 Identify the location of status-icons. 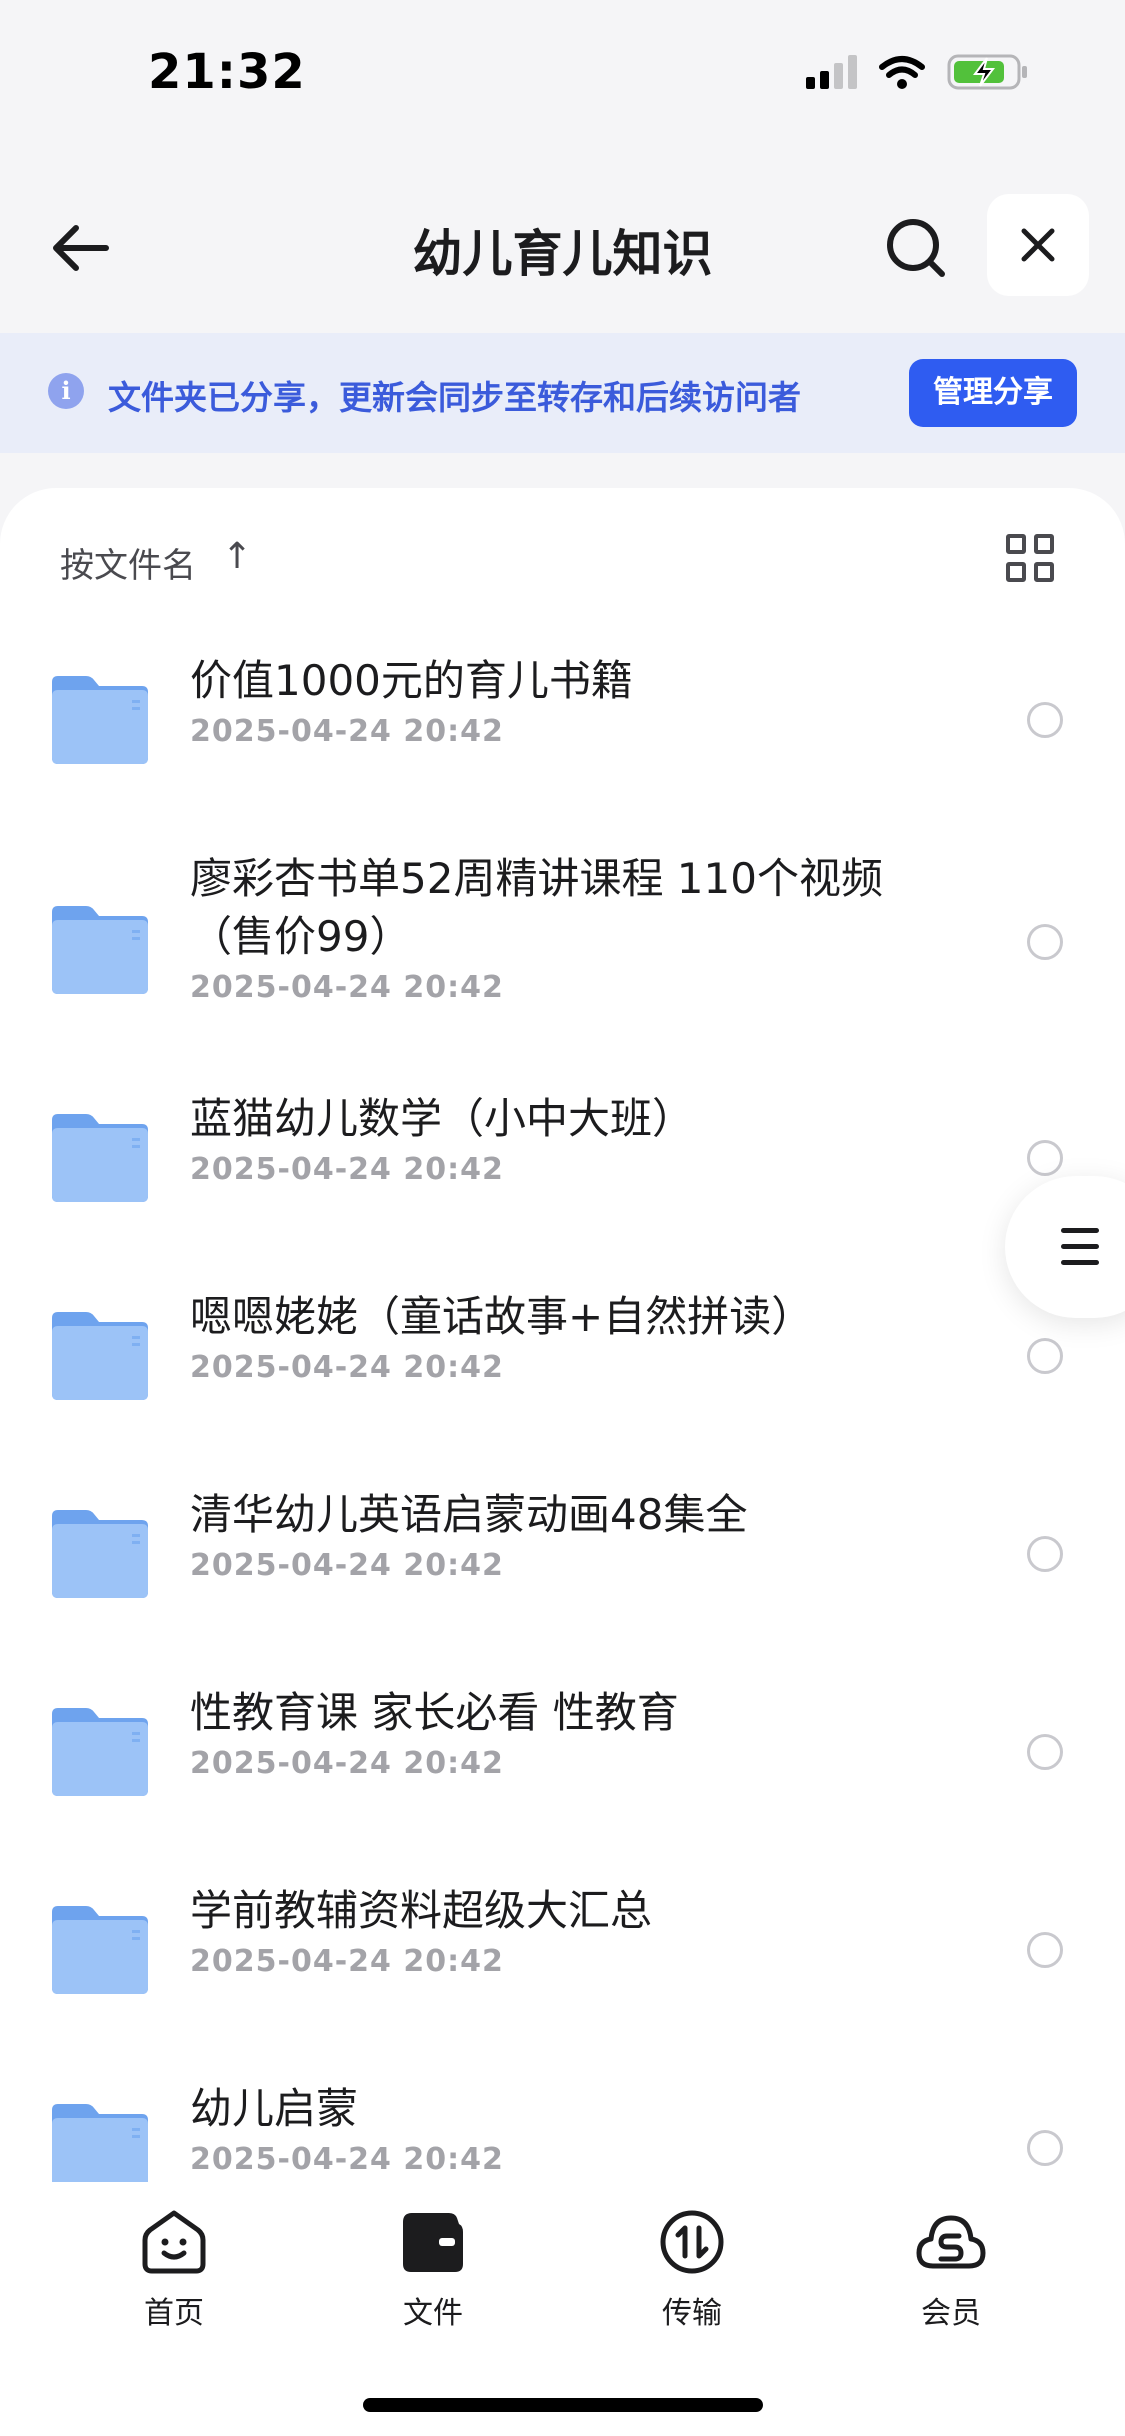
(917, 72).